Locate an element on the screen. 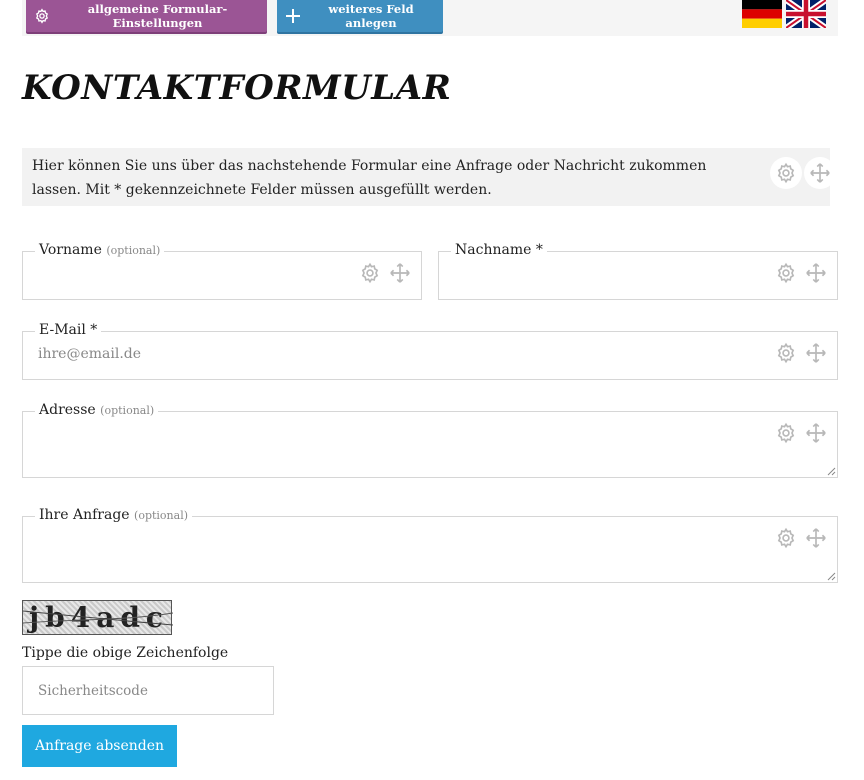  adresse-label: Adresse (optional) is located at coordinates (97, 410).